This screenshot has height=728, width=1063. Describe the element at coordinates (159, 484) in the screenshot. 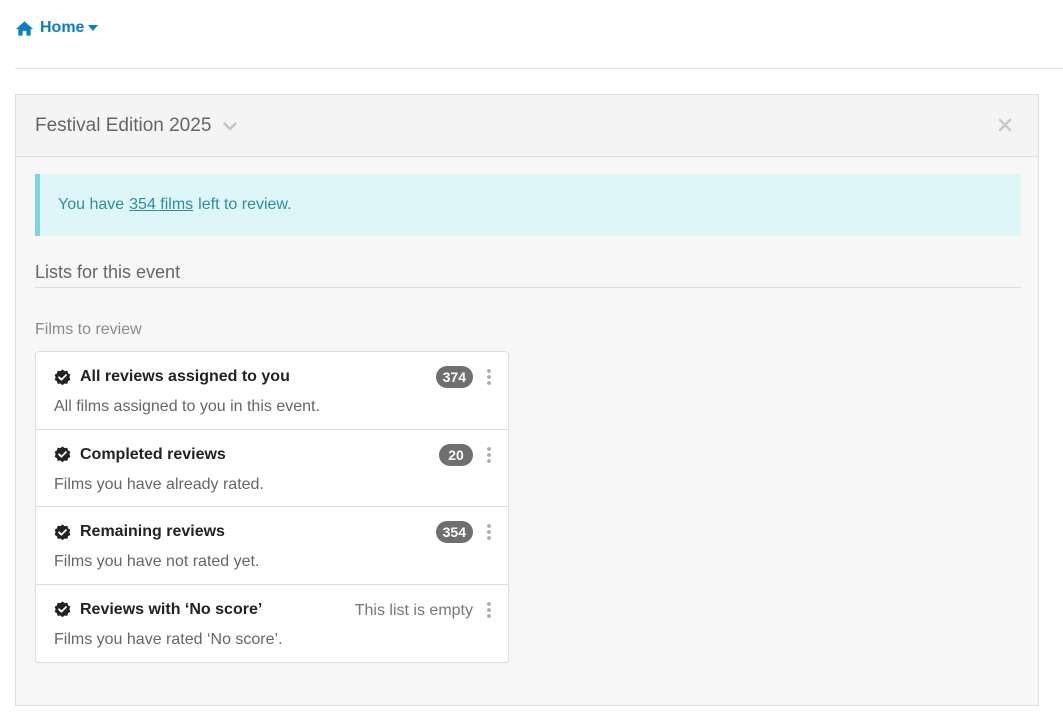

I see `list-item-description: Films you have already rated.` at that location.